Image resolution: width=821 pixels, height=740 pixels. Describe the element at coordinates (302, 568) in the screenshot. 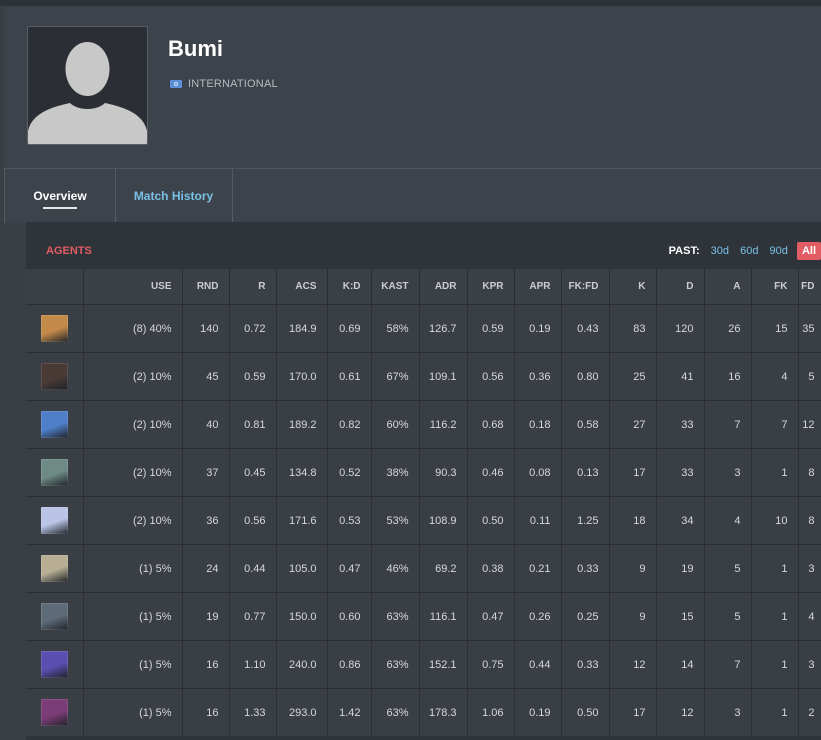

I see `stat-cell: 105.0` at that location.